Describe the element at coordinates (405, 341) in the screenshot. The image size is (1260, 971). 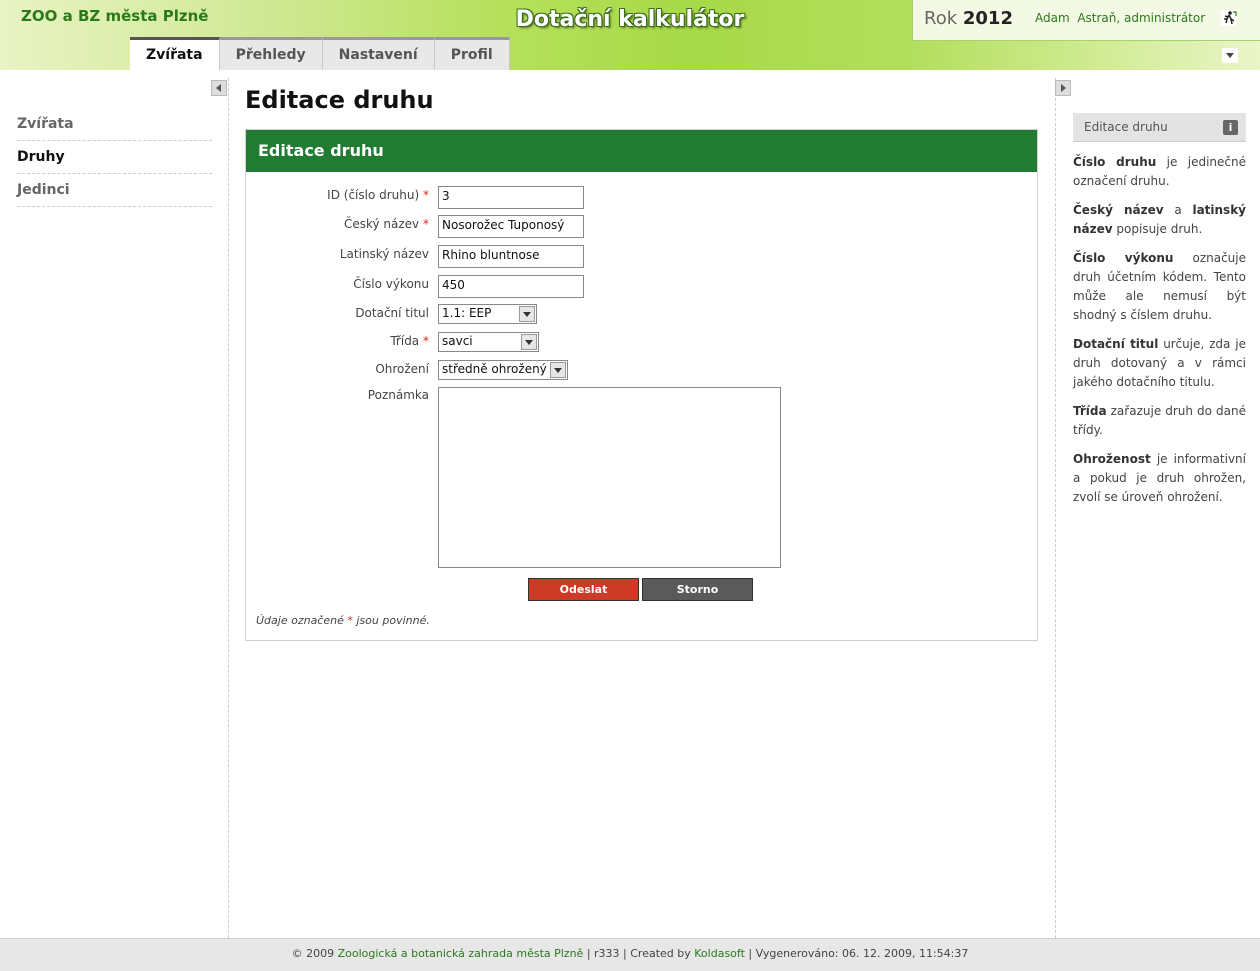
I see `class-label-text: Třída` at that location.